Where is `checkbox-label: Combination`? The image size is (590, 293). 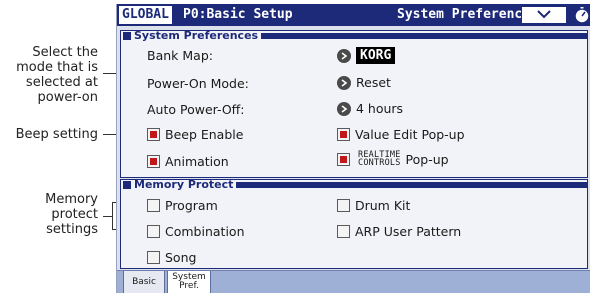
checkbox-label: Combination is located at coordinates (205, 231).